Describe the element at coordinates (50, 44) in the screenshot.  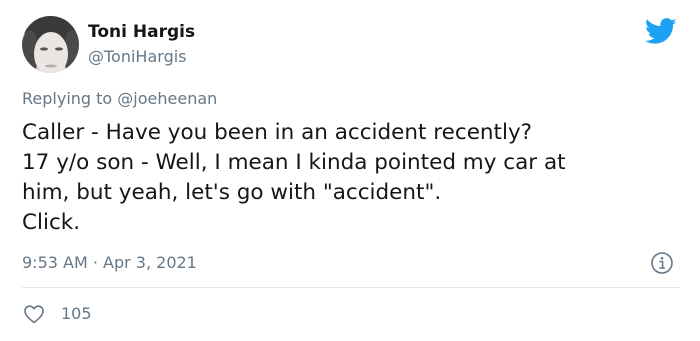
I see `avatar` at that location.